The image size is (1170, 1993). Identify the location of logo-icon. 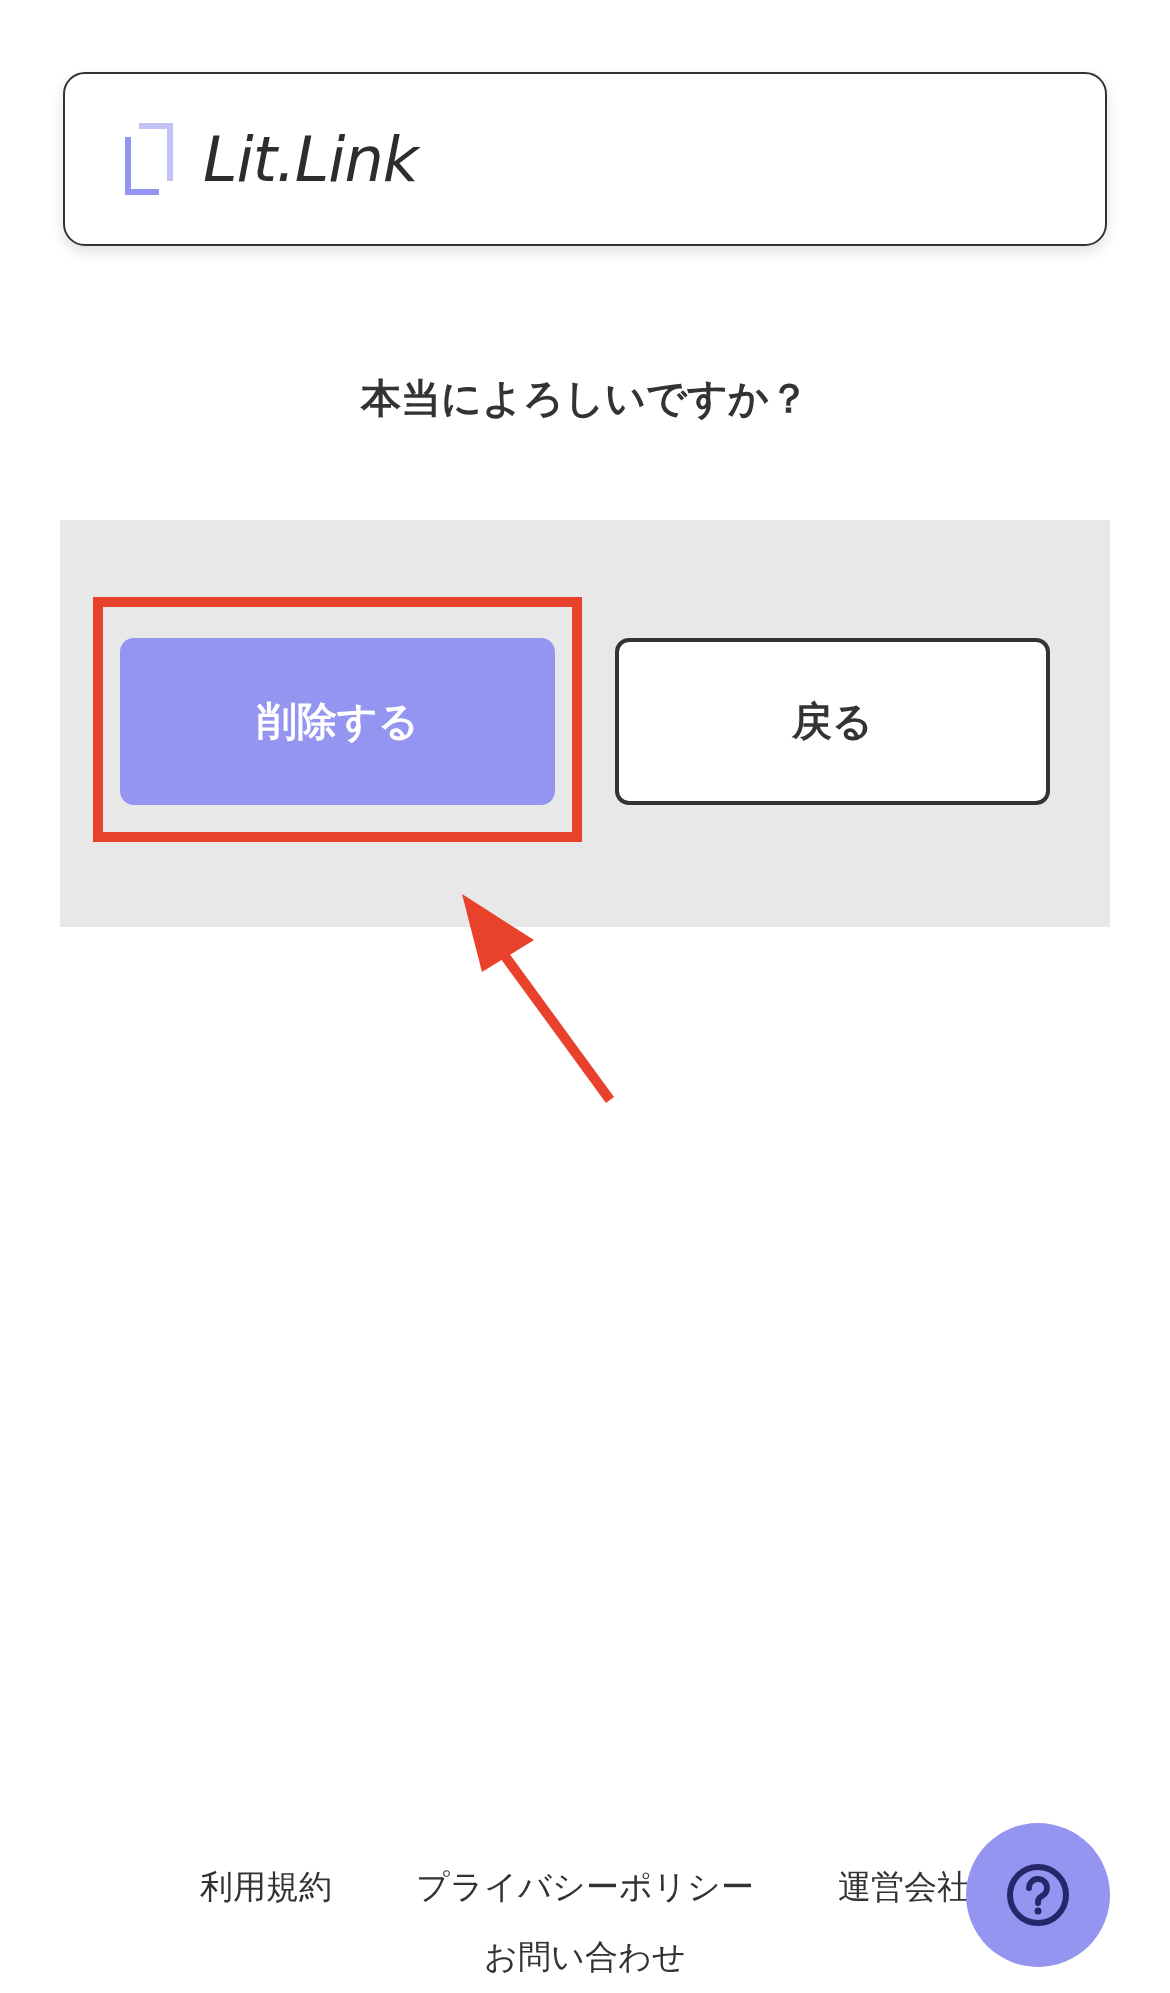
(149, 159).